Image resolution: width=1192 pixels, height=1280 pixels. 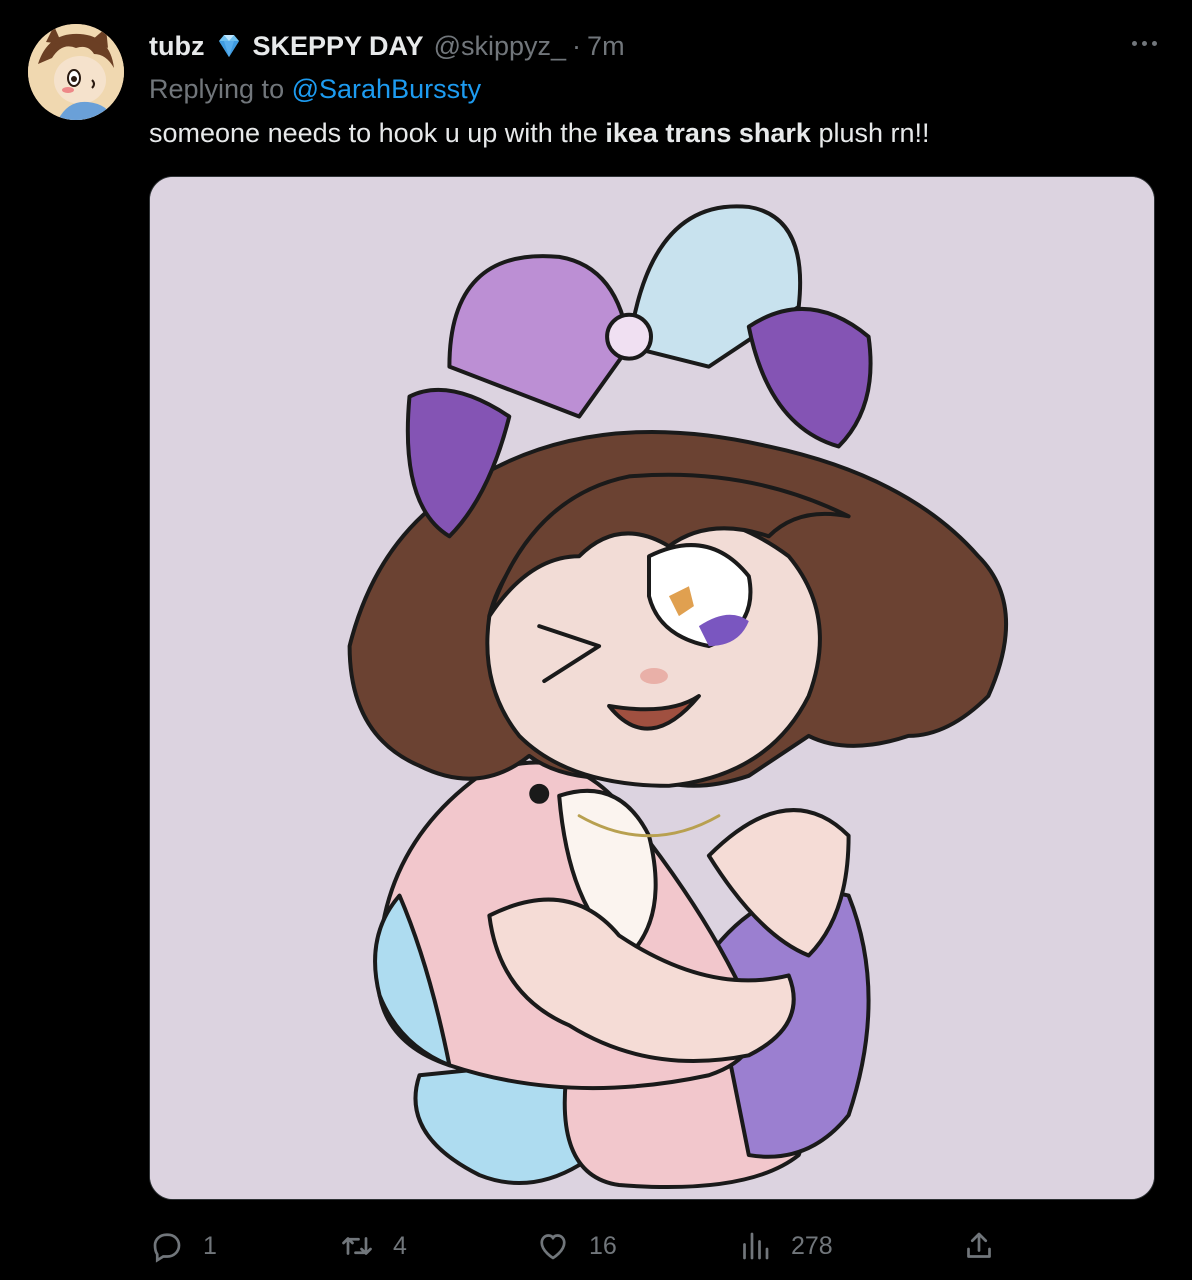 What do you see at coordinates (357, 1246) in the screenshot?
I see `retweet-icon` at bounding box center [357, 1246].